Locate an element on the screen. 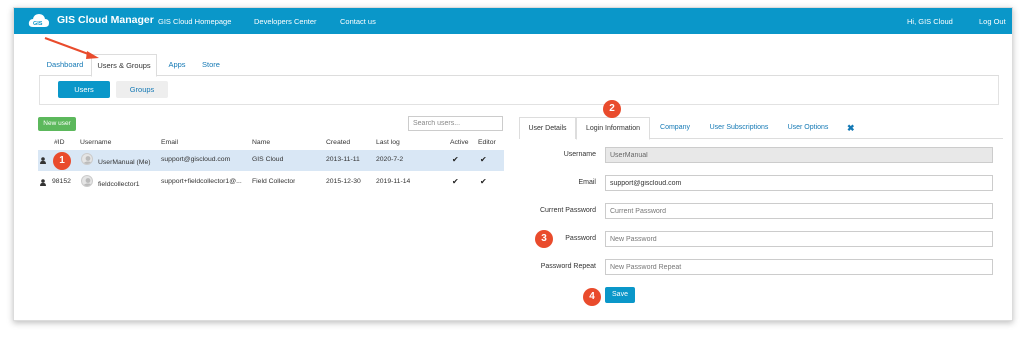 The image size is (1024, 338). gis-cloud-logo-icon: GIS is located at coordinates (39, 21).